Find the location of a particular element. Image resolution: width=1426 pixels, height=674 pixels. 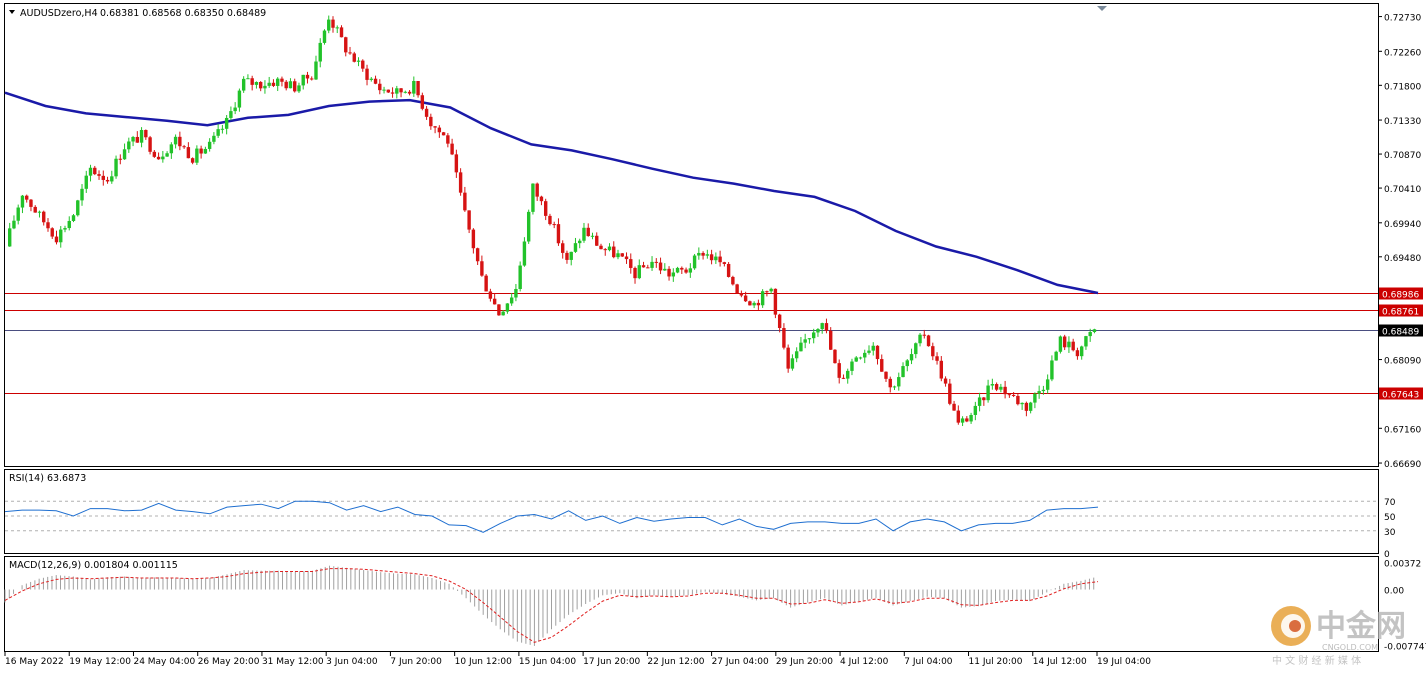

time-tick-label-15: 11 Jul 20:00 is located at coordinates (996, 662).